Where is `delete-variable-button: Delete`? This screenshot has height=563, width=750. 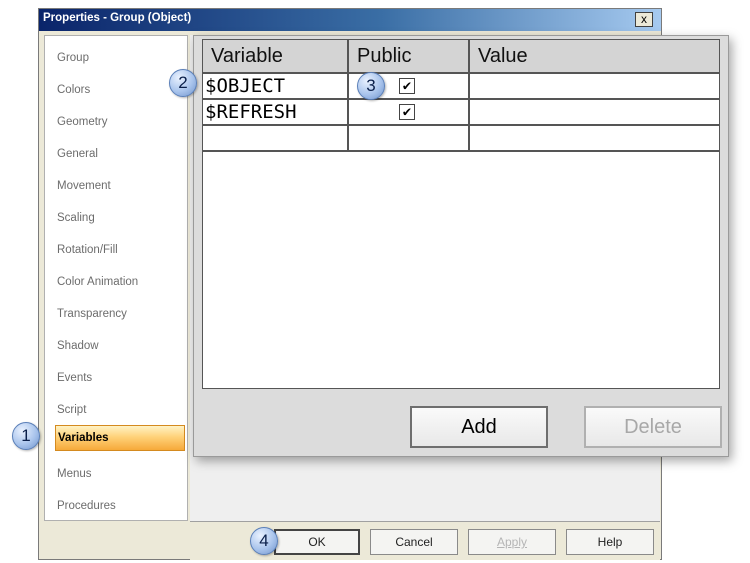
delete-variable-button: Delete is located at coordinates (653, 427).